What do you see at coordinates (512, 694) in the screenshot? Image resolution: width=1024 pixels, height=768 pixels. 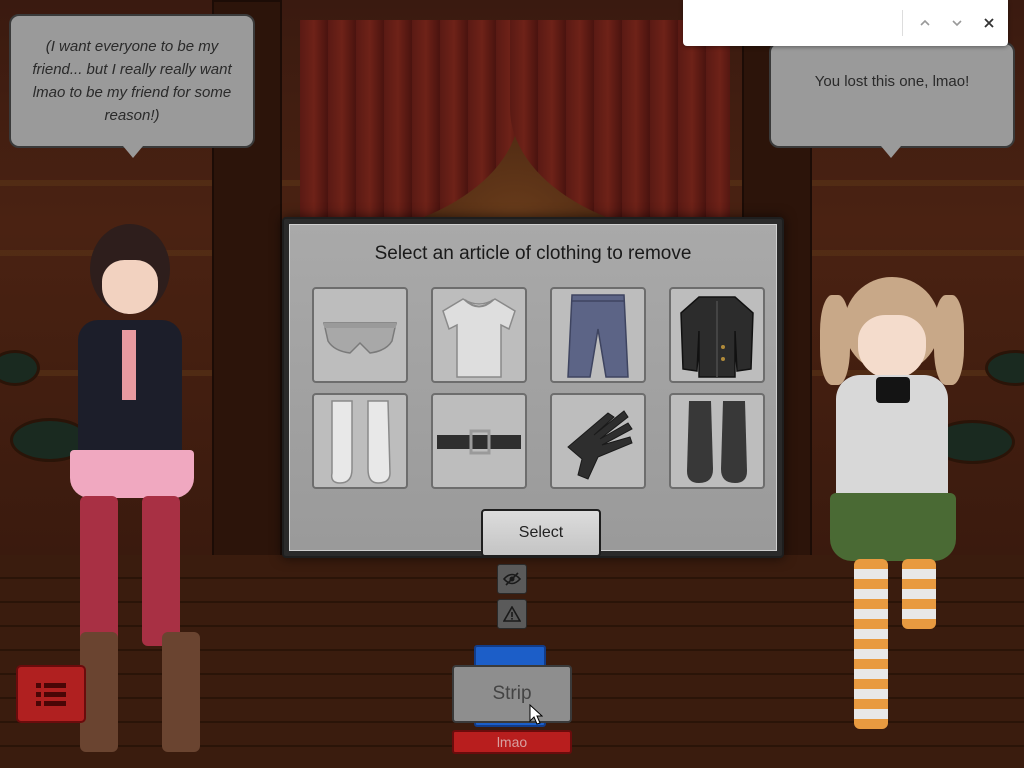 I see `strip-button: Strip` at bounding box center [512, 694].